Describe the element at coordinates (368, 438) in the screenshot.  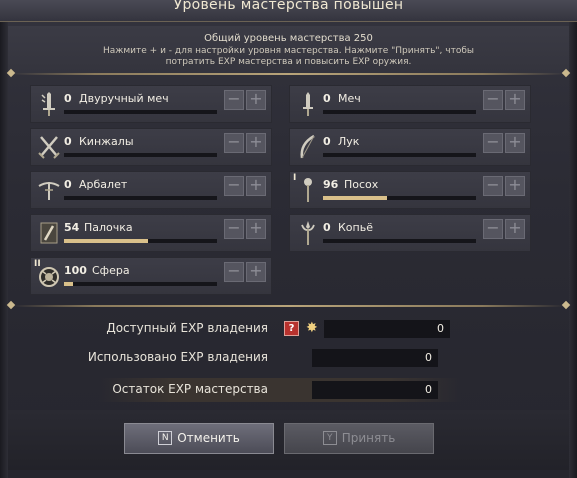
I see `accept-label: Принять` at that location.